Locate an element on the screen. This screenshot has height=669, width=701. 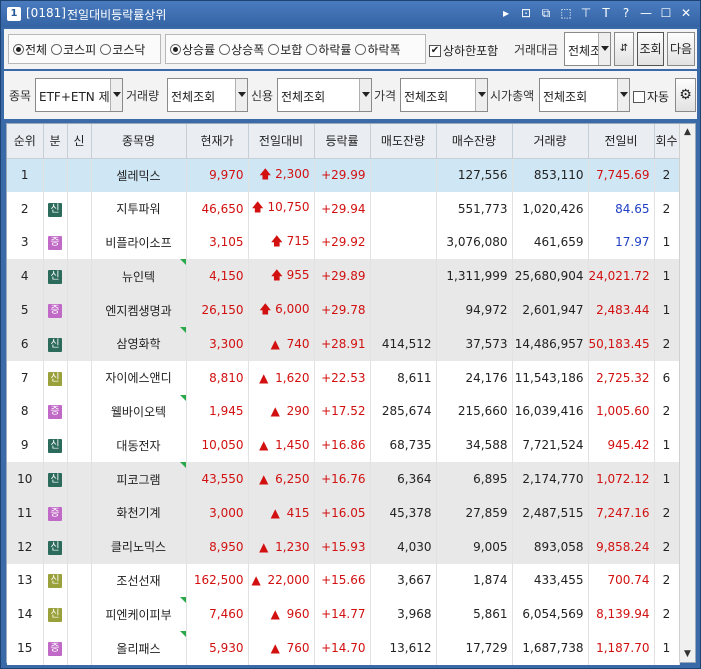
column-header: 순위 is located at coordinates (25, 141).